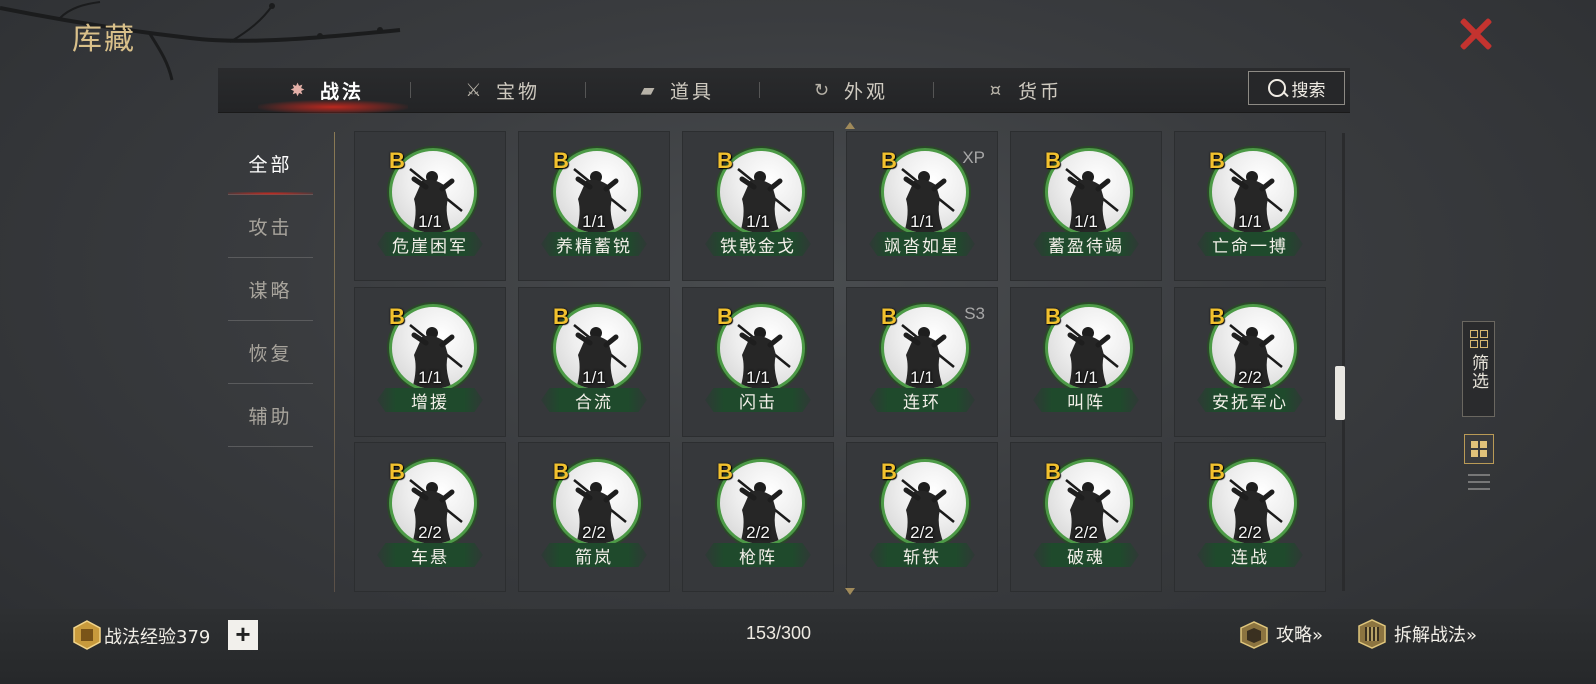 Image resolution: width=1596 pixels, height=684 pixels. Describe the element at coordinates (270, 415) in the screenshot. I see `category-support: 辅助` at that location.